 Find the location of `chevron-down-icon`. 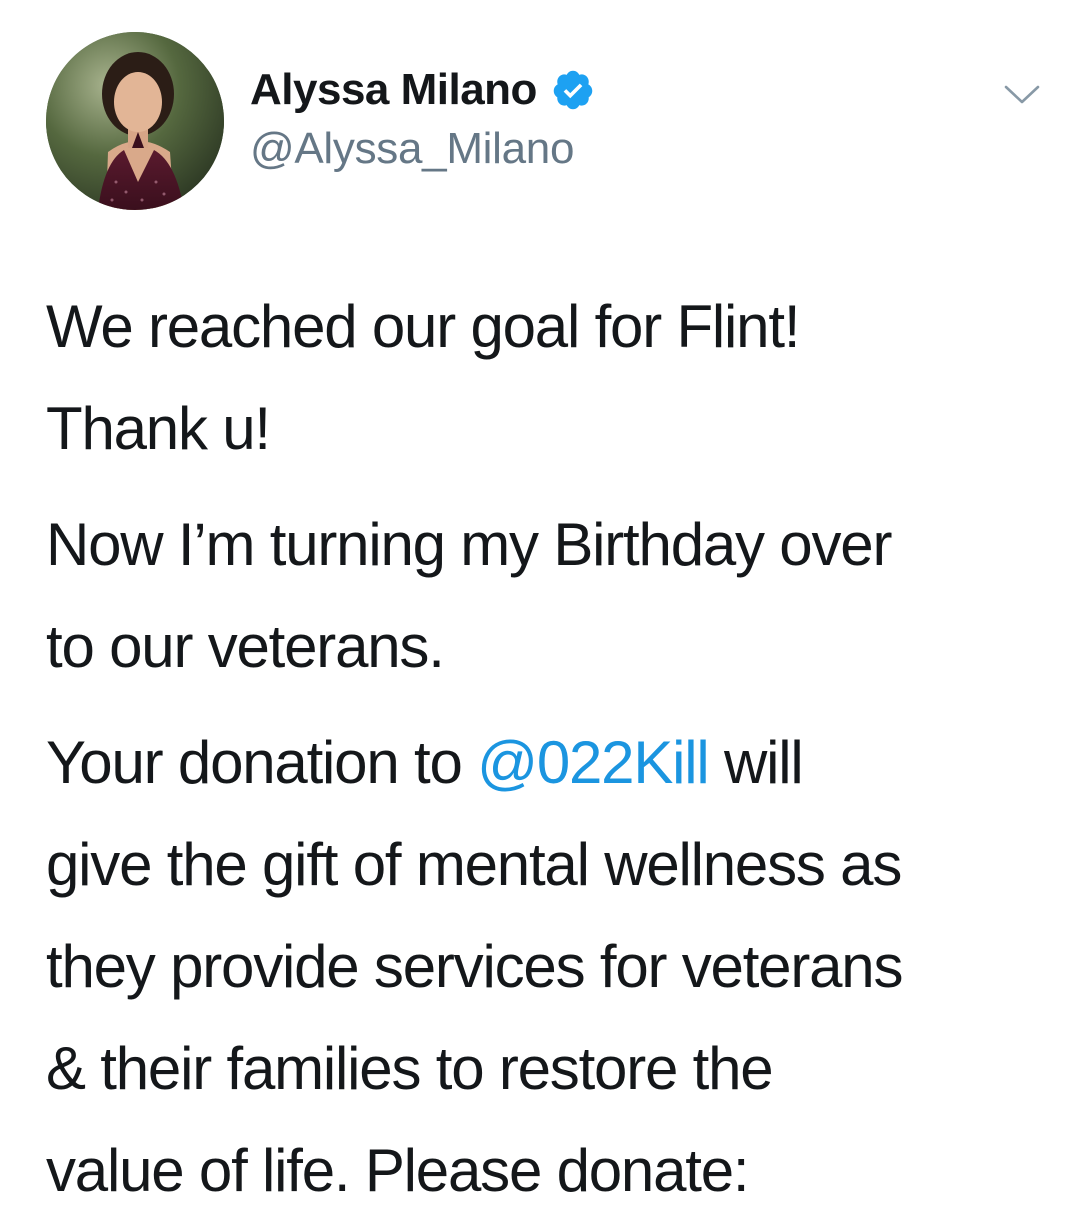

chevron-down-icon is located at coordinates (1022, 94).